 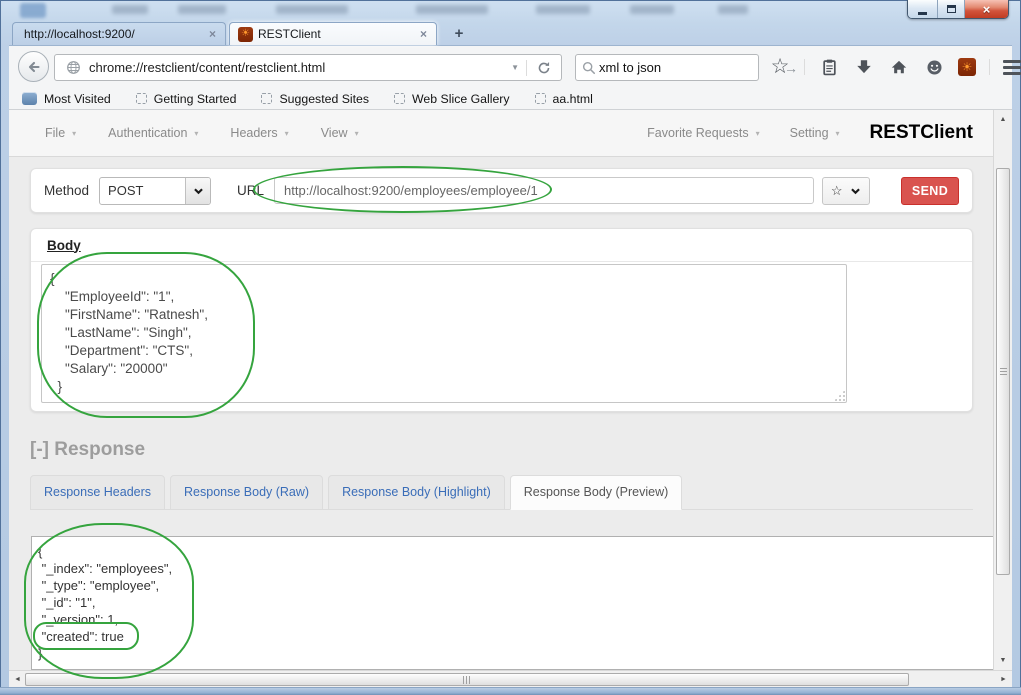 What do you see at coordinates (899, 67) in the screenshot?
I see `home-icon` at bounding box center [899, 67].